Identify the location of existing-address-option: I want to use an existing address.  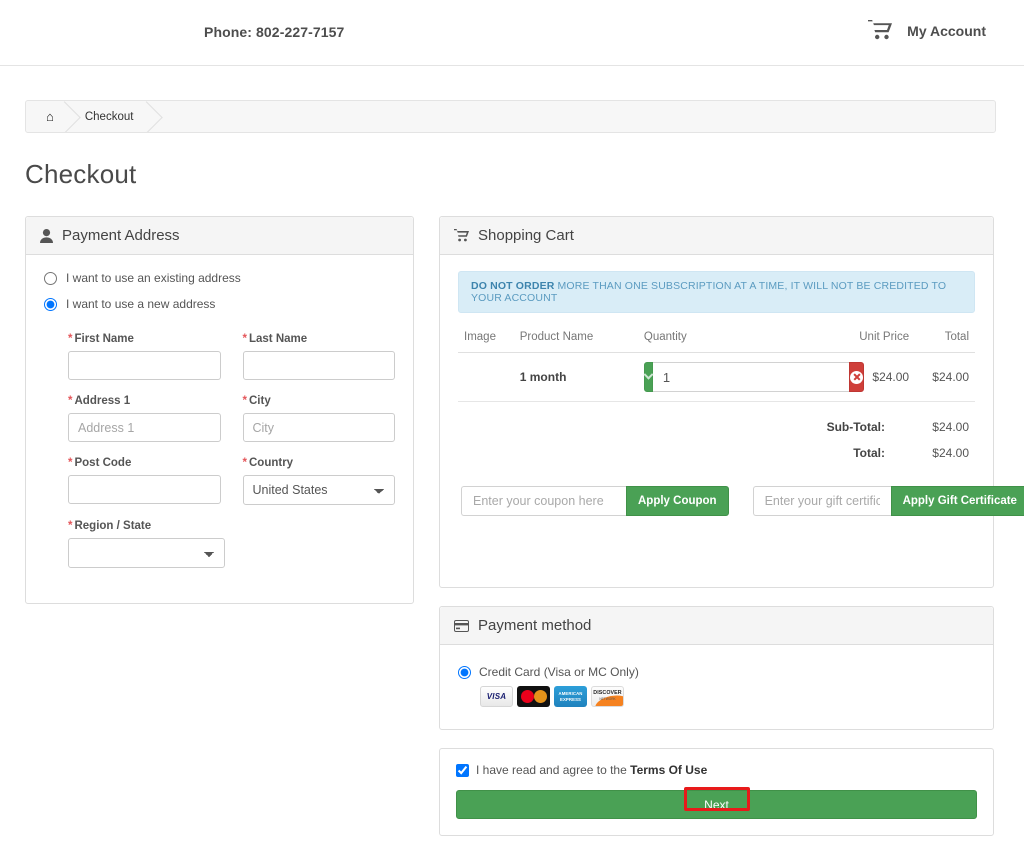
(219, 278).